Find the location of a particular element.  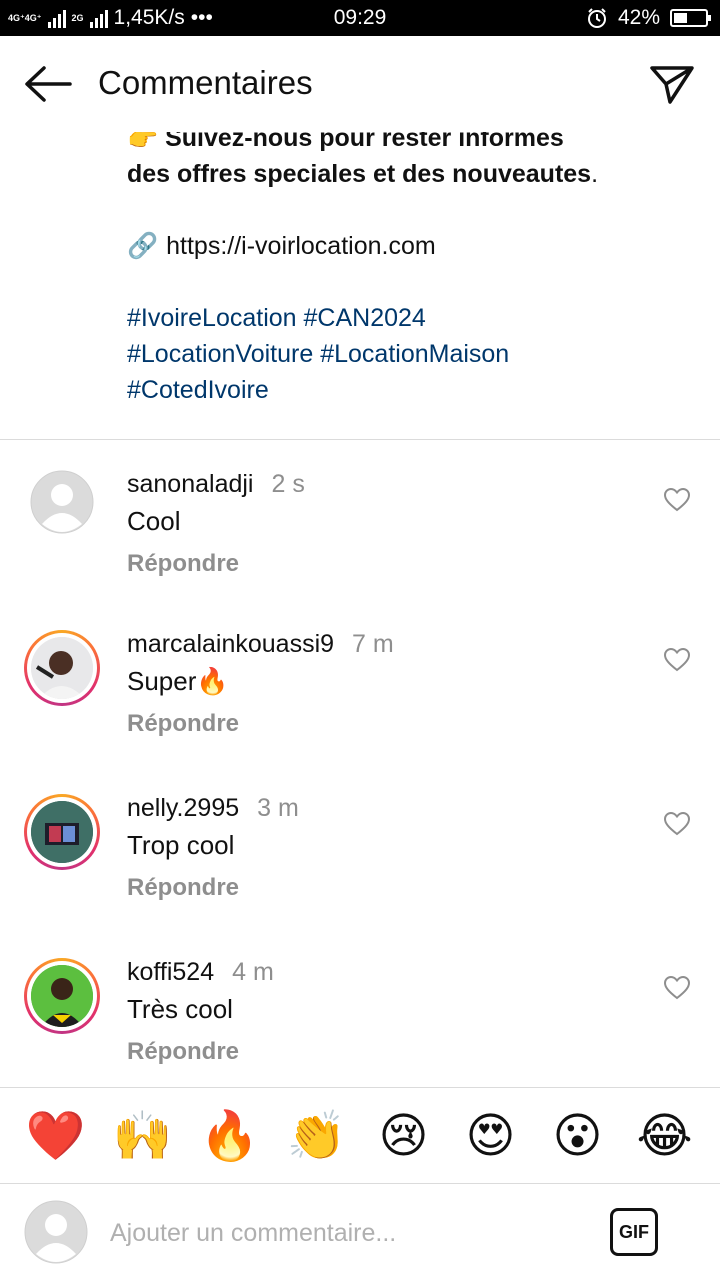

emoji-surprised: 😮 is located at coordinates (578, 1136).